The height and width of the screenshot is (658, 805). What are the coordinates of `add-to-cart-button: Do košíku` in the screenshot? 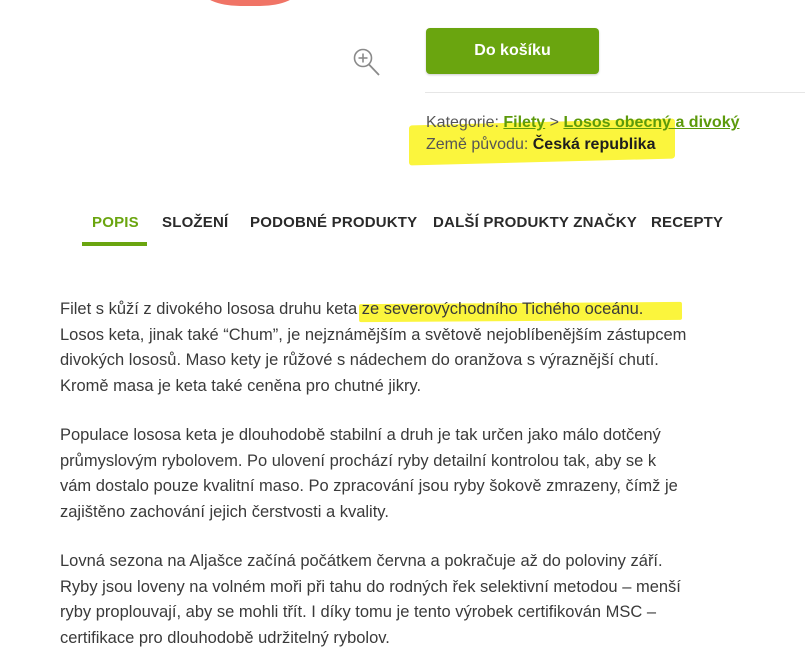 It's located at (512, 51).